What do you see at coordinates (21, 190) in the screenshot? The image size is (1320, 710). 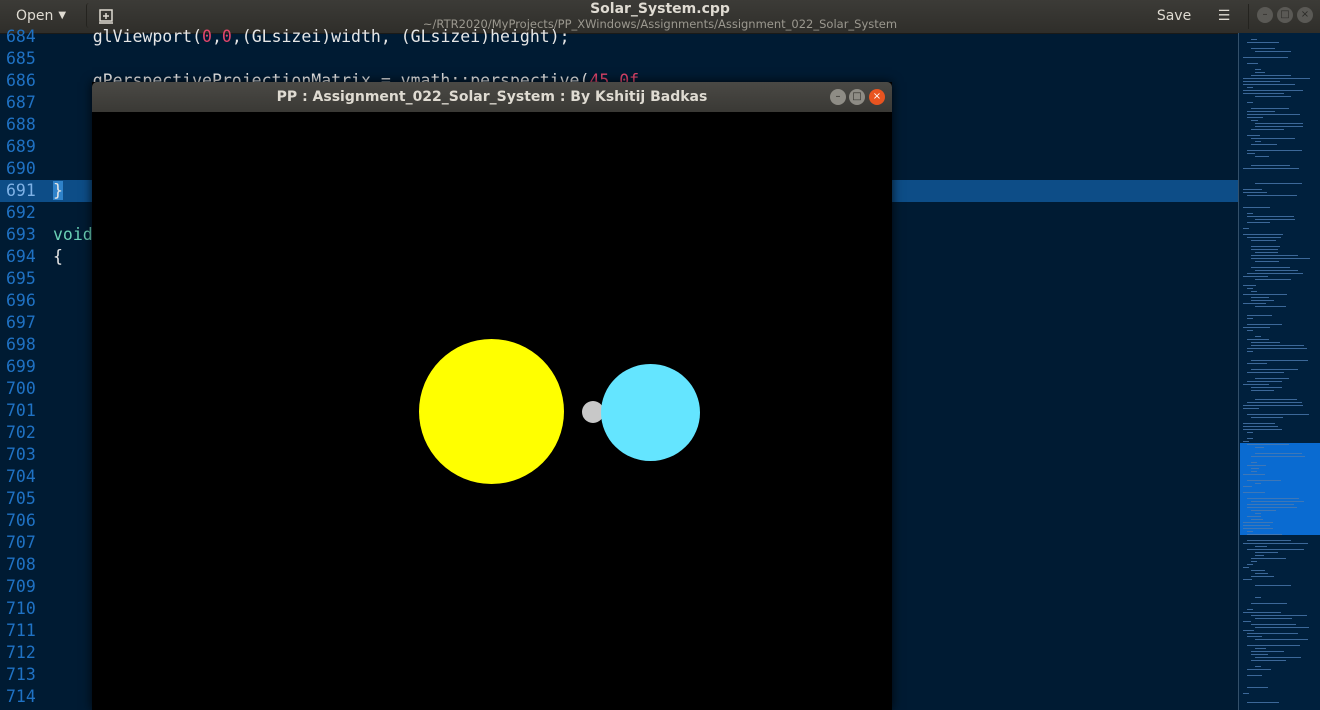 I see `line-number: 691` at bounding box center [21, 190].